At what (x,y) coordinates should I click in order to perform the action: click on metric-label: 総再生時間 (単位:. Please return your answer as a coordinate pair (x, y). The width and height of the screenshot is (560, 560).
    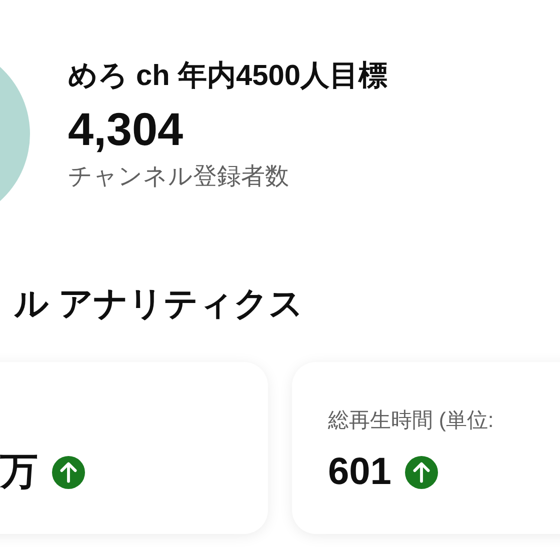
    Looking at the image, I should click on (411, 421).